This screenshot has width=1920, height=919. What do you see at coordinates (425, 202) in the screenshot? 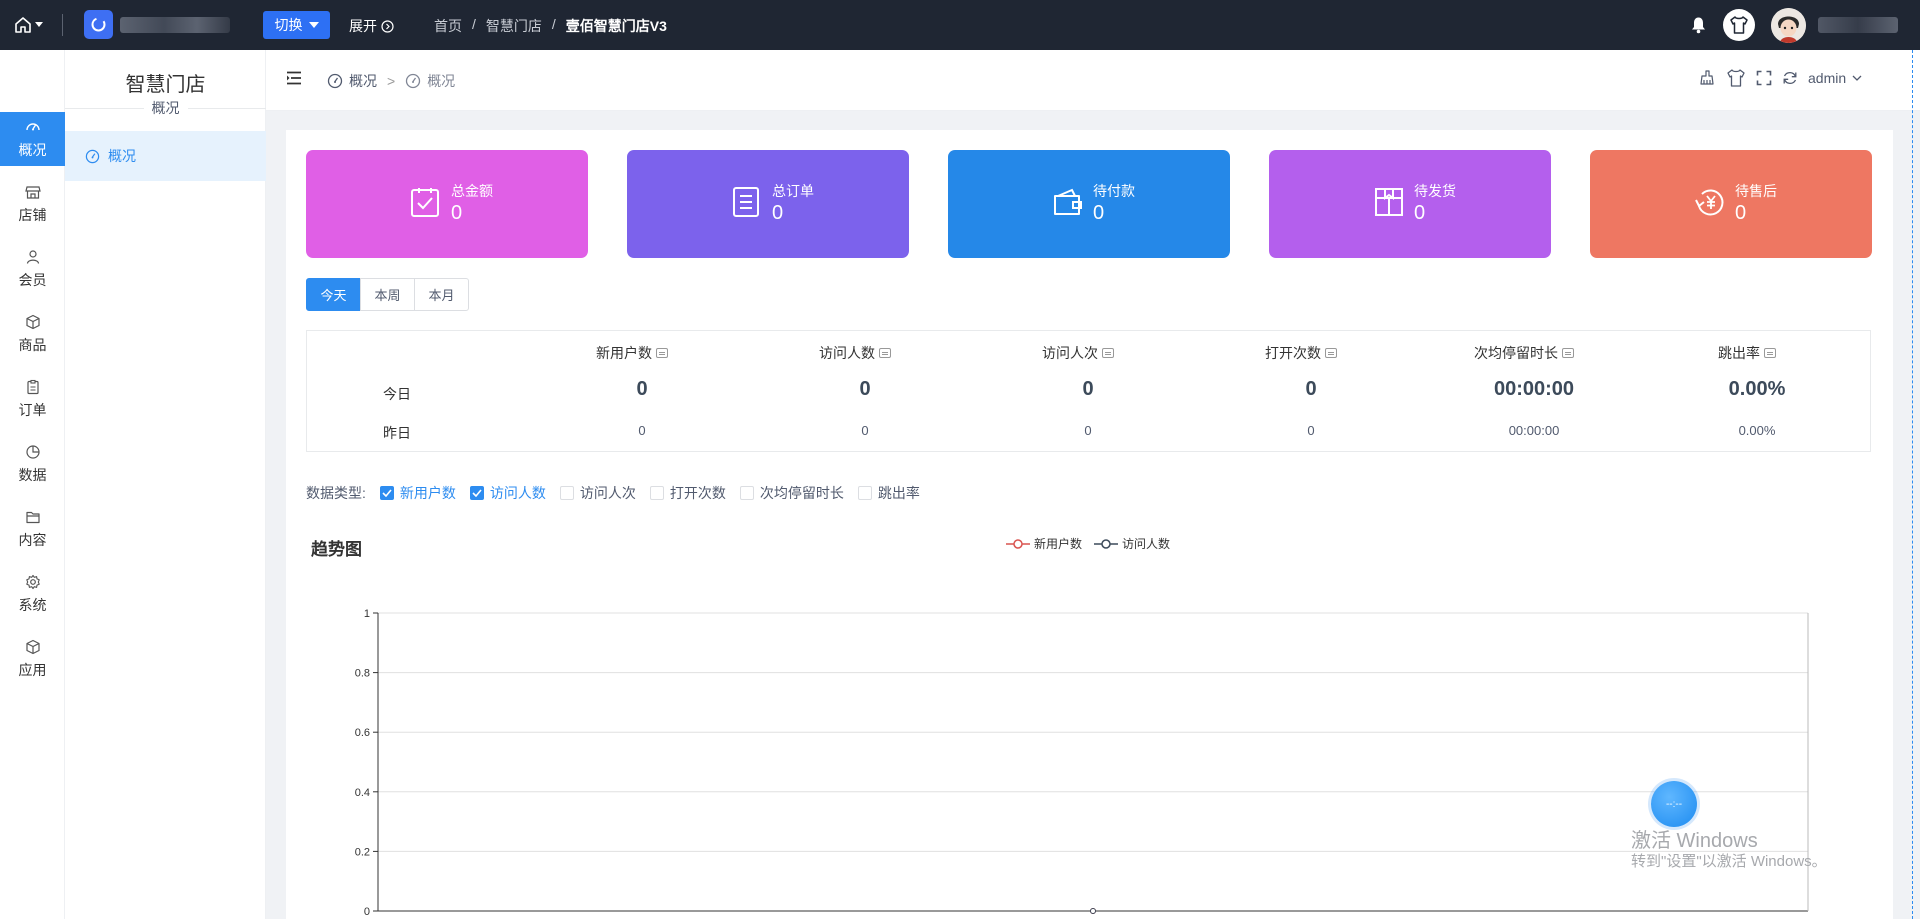
I see `checklist-icon` at bounding box center [425, 202].